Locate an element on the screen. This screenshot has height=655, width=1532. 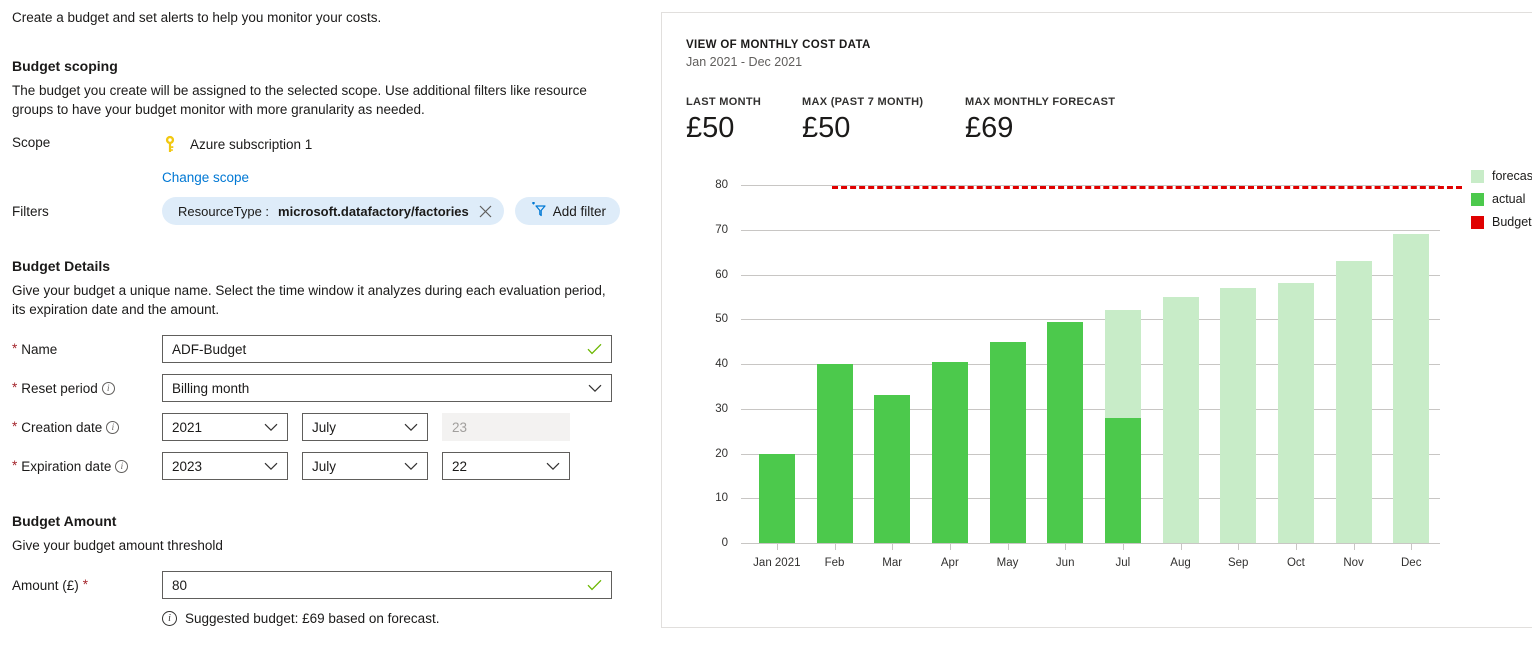
amount-label: Amount (£) * is located at coordinates (87, 585).